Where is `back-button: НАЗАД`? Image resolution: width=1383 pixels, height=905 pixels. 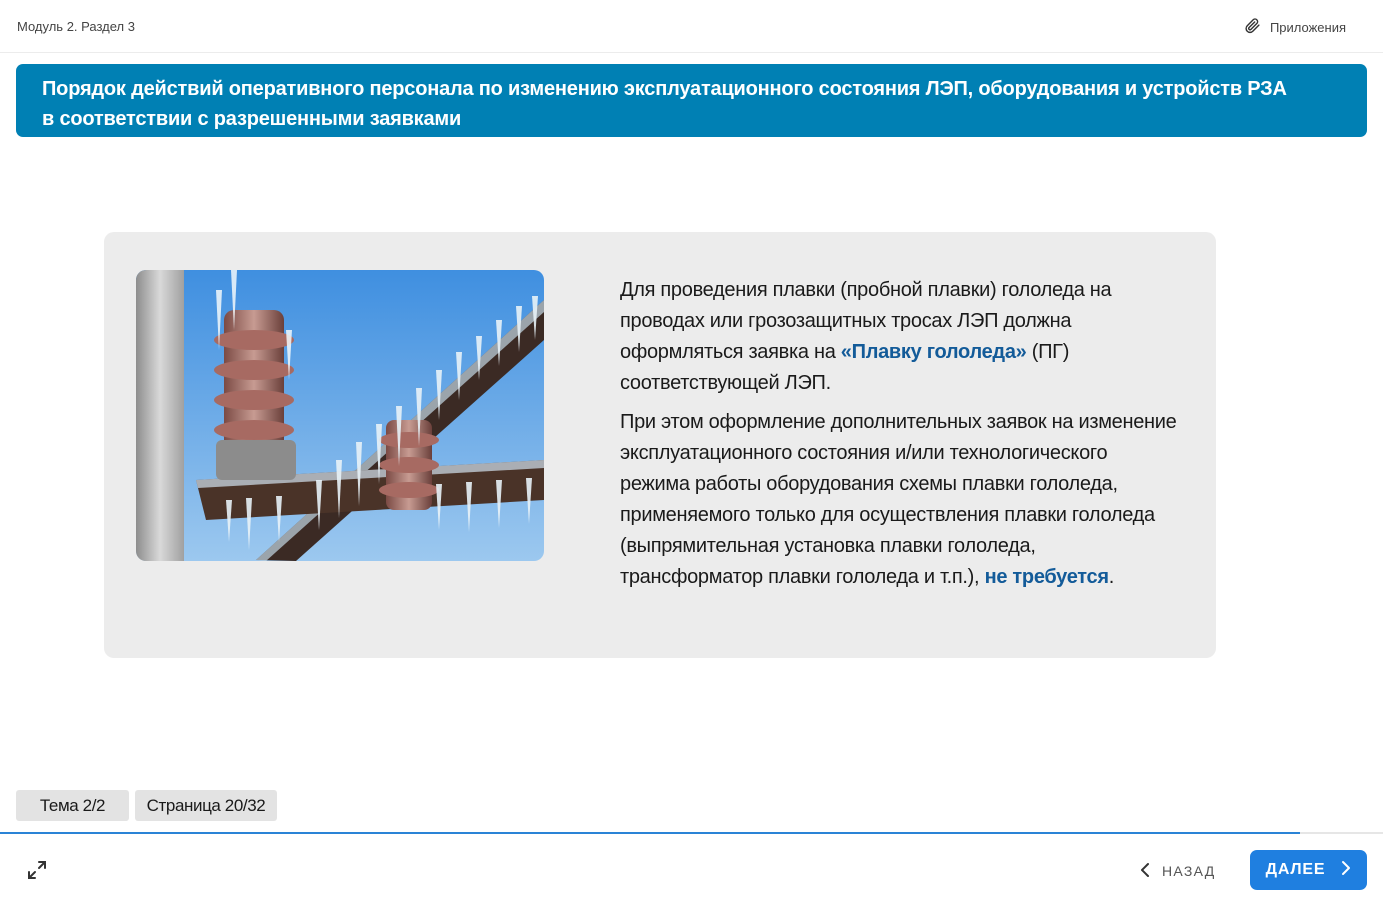
back-button: НАЗАД is located at coordinates (1178, 871).